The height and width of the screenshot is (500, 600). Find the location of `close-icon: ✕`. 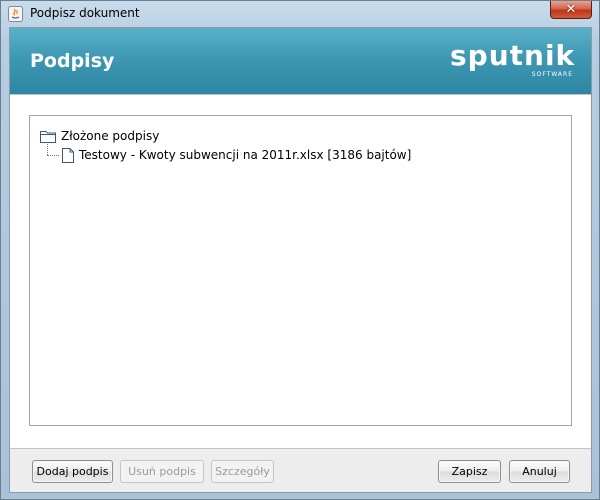

close-icon: ✕ is located at coordinates (571, 9).